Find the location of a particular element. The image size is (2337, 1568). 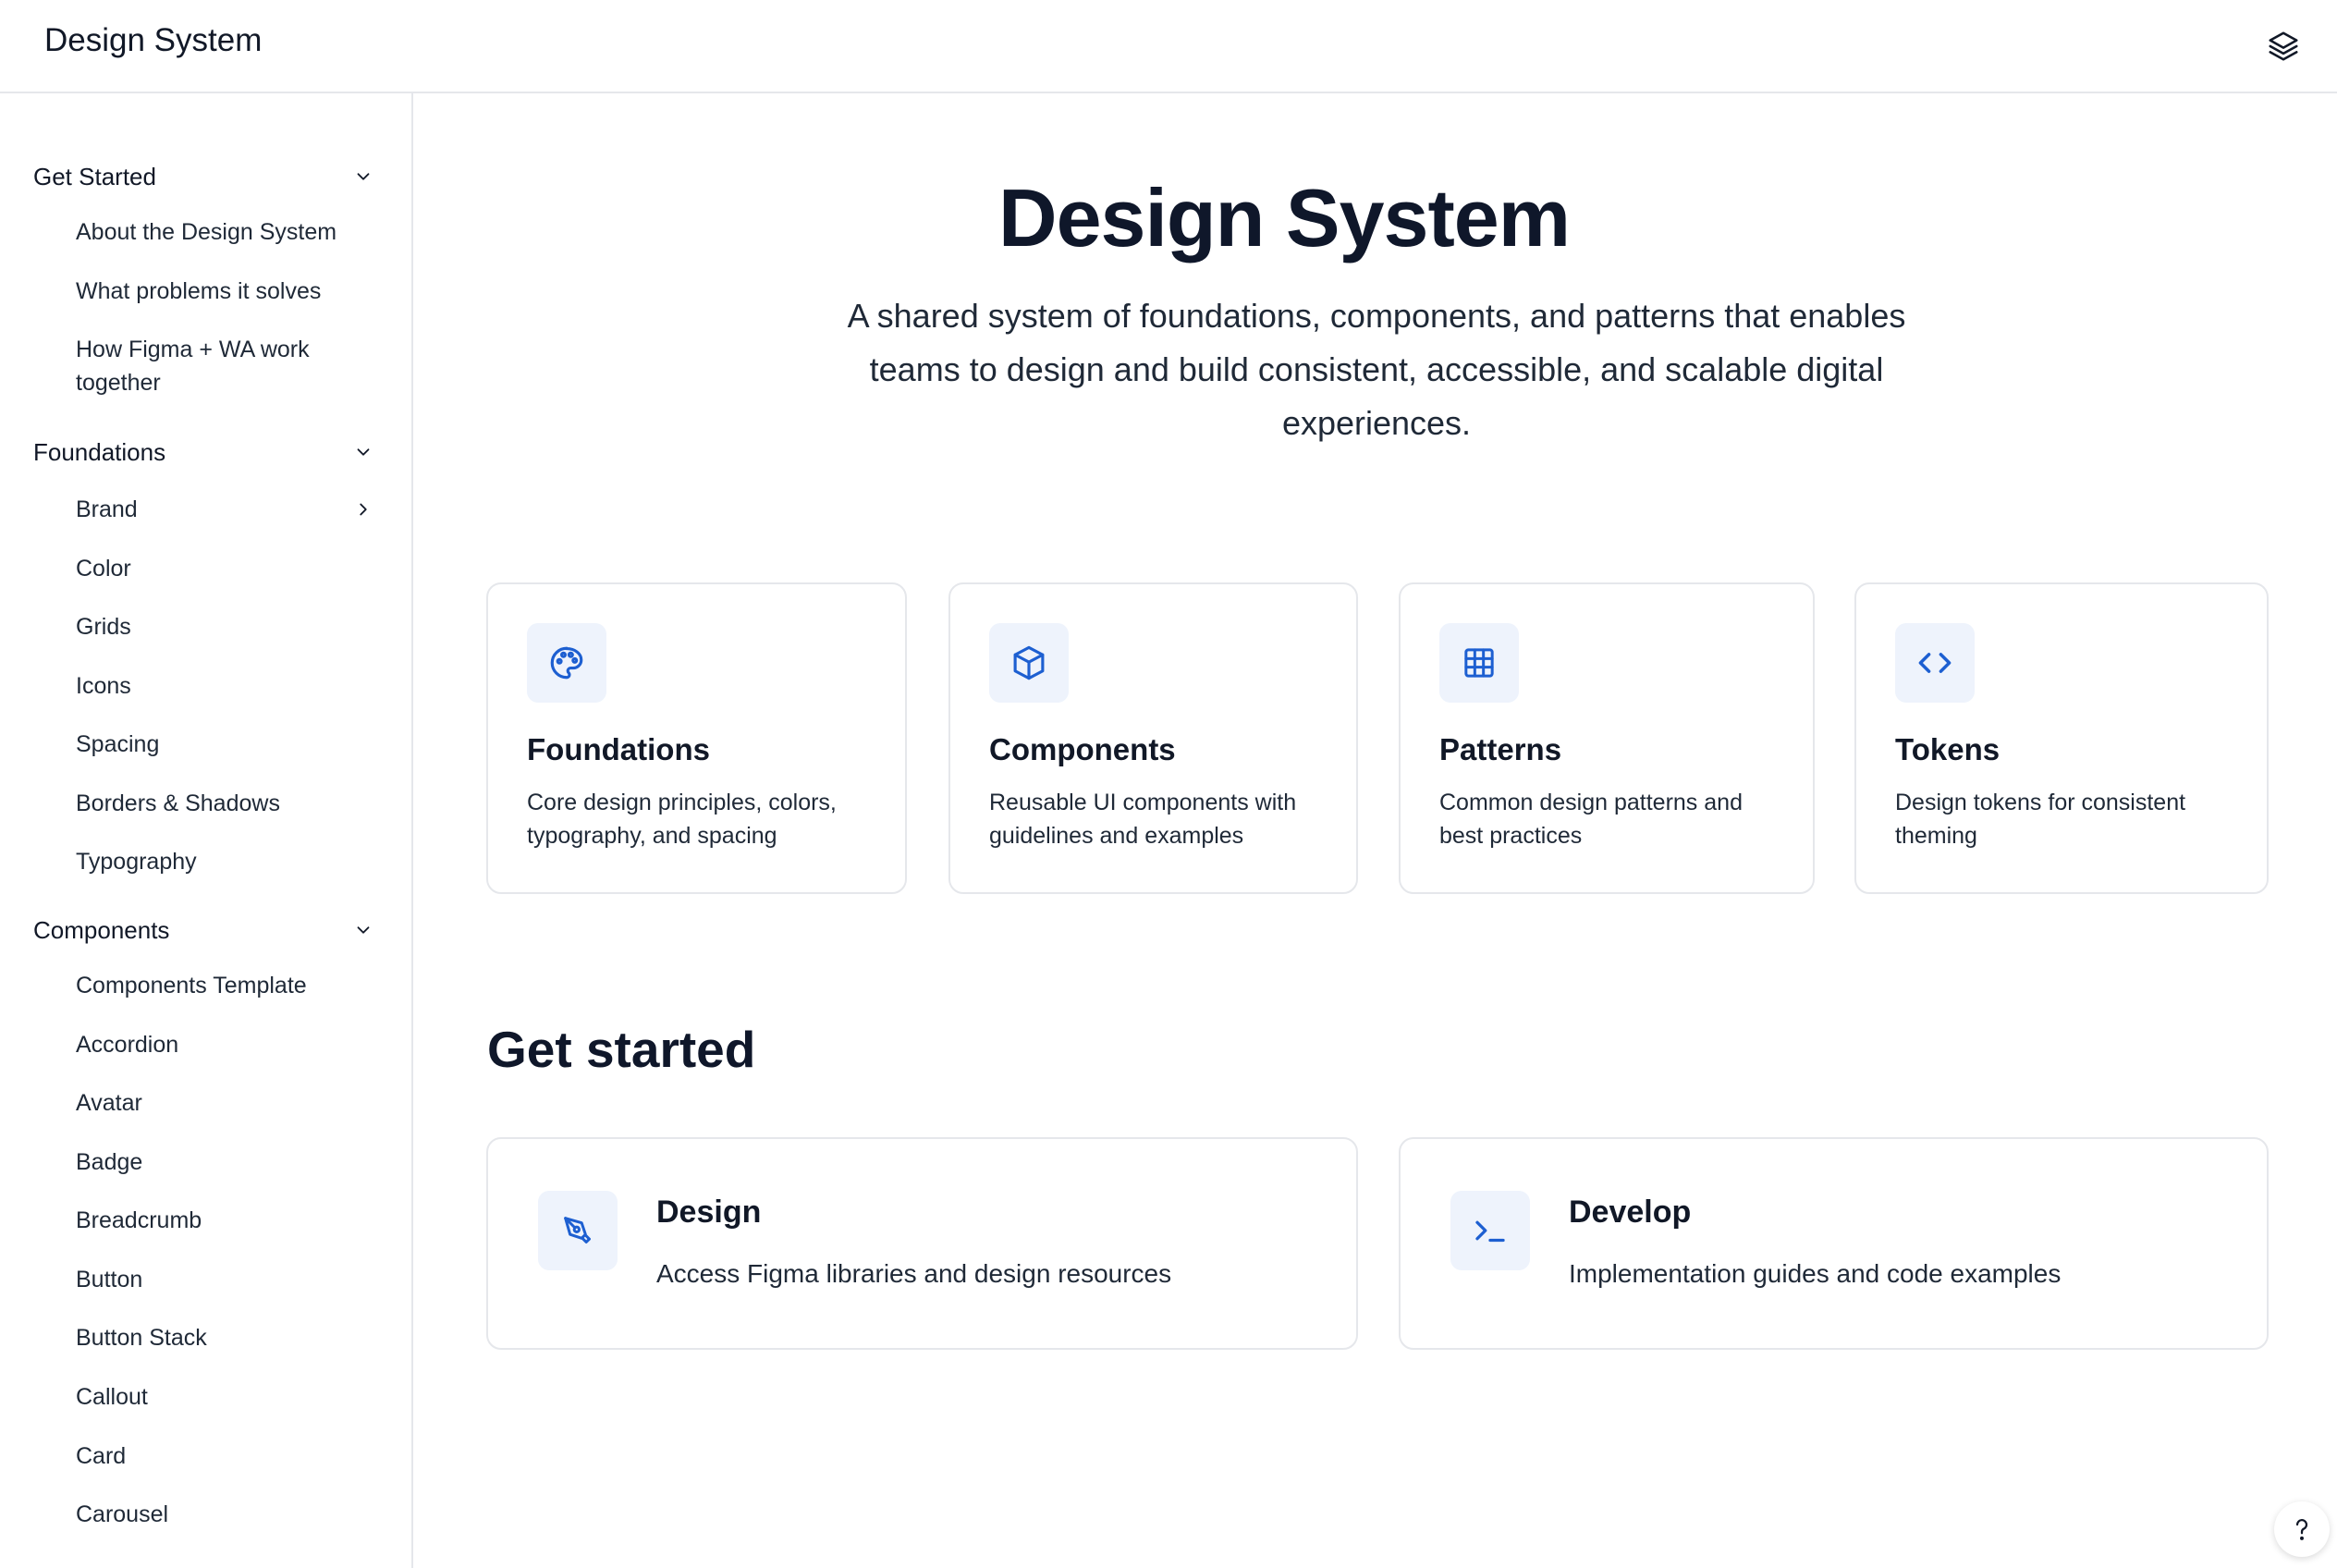

sidebar-item-borders-shadows: Borders & Shadows is located at coordinates (225, 804).